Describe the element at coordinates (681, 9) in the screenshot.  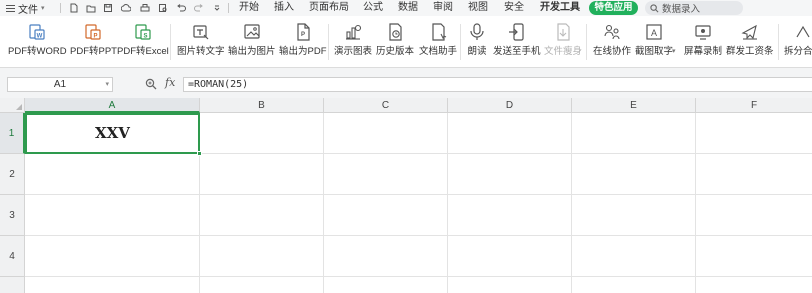
I see `command-search-placeholder: 数据录入` at that location.